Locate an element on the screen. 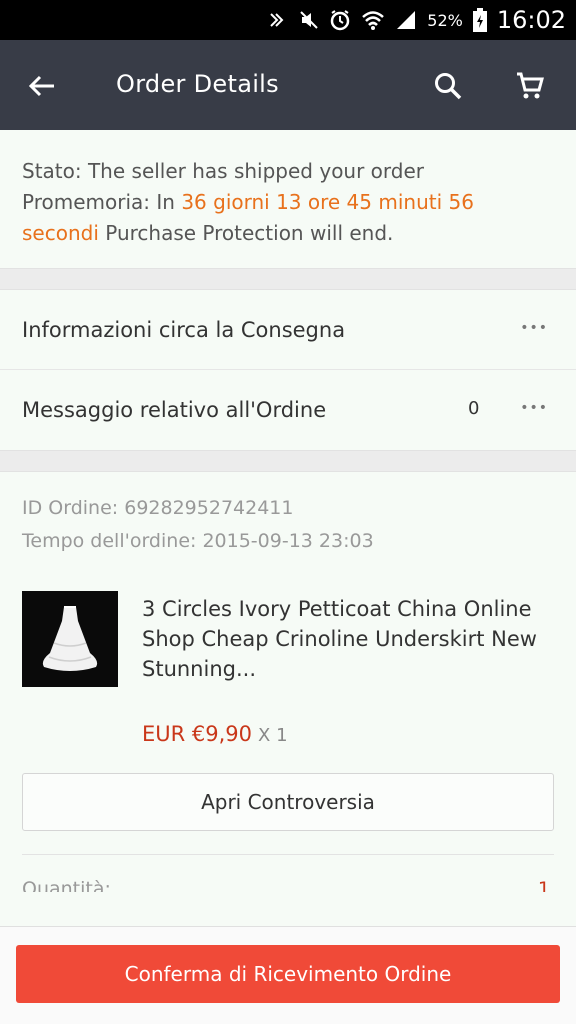  clock: 16:02 is located at coordinates (531, 20).